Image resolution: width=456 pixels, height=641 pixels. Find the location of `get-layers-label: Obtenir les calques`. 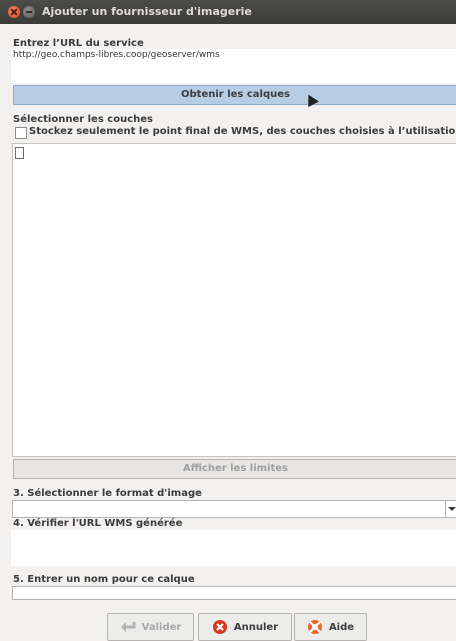

get-layers-label: Obtenir les calques is located at coordinates (235, 94).